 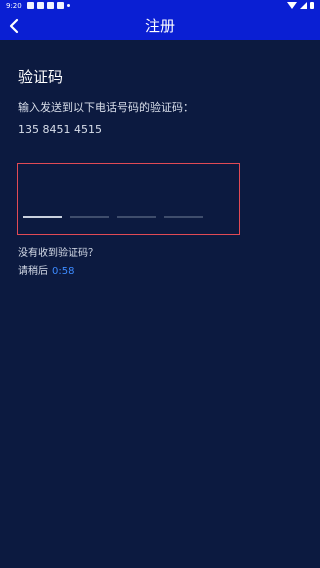 What do you see at coordinates (68, 5) in the screenshot?
I see `more-dot-icon` at bounding box center [68, 5].